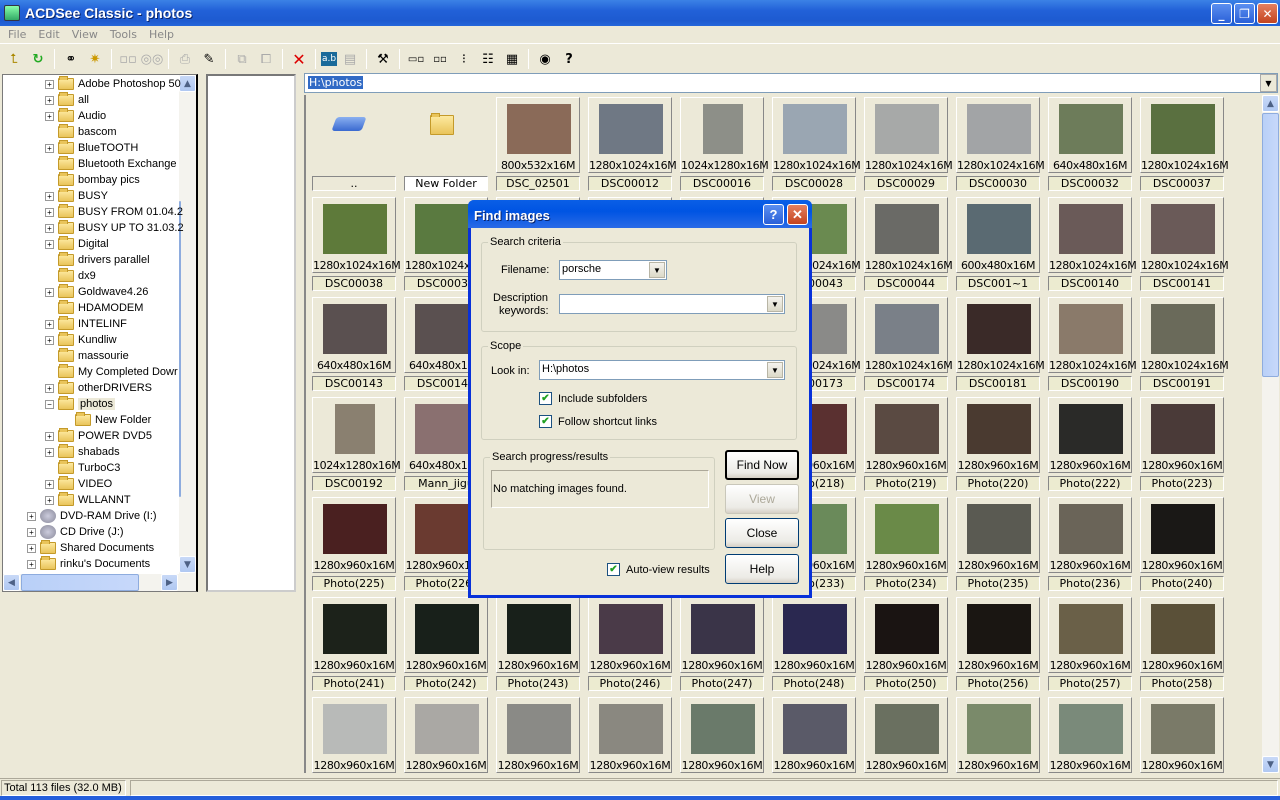  Describe the element at coordinates (762, 465) in the screenshot. I see `find-now-button: Find Now` at that location.